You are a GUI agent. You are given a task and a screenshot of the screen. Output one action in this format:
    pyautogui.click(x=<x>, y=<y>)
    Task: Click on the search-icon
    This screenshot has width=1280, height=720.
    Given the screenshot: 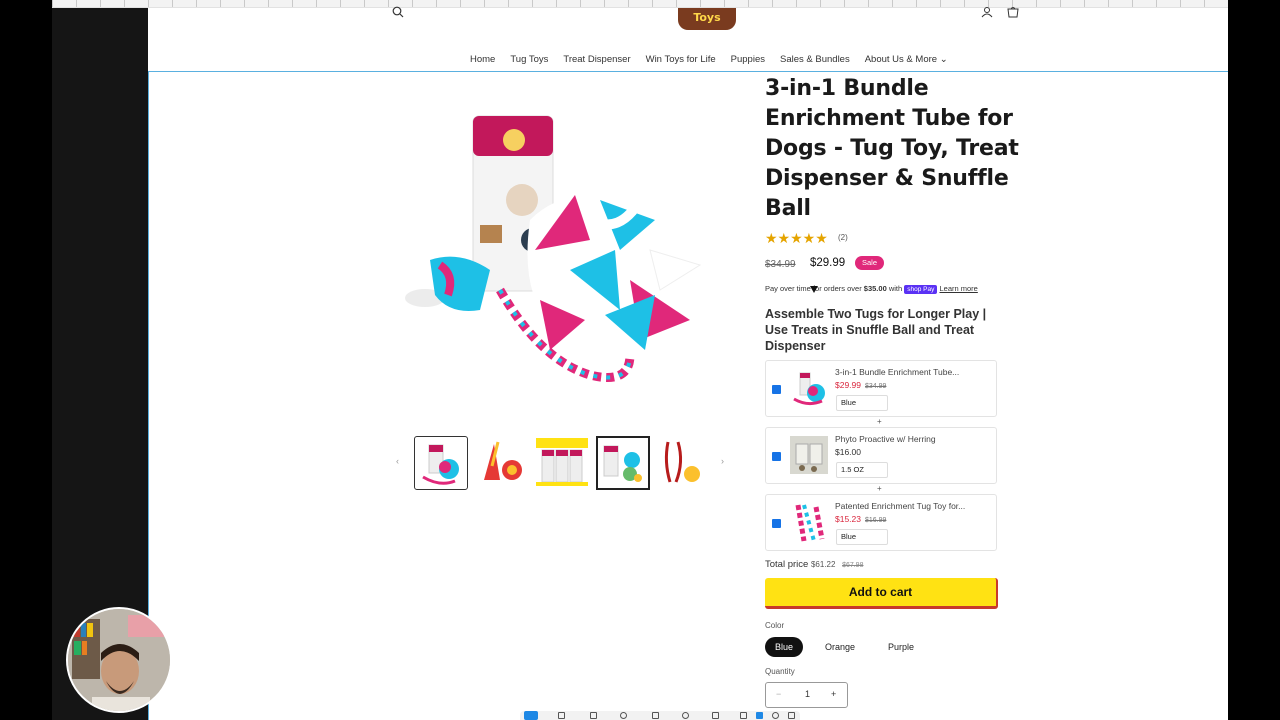 What is the action you would take?
    pyautogui.click(x=398, y=13)
    